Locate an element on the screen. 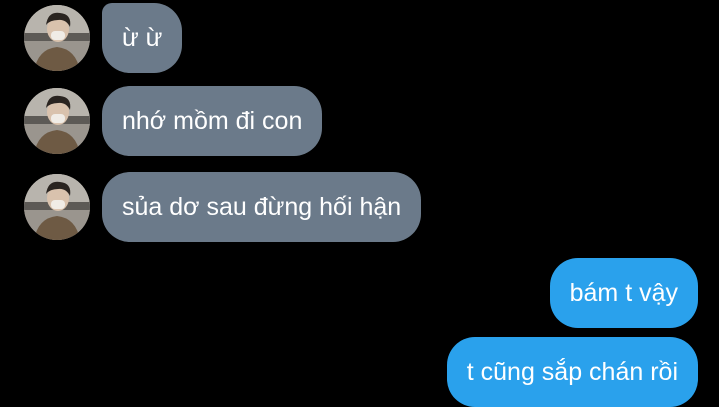  incoming-message-row: nhớ mồm đi con is located at coordinates (173, 121).